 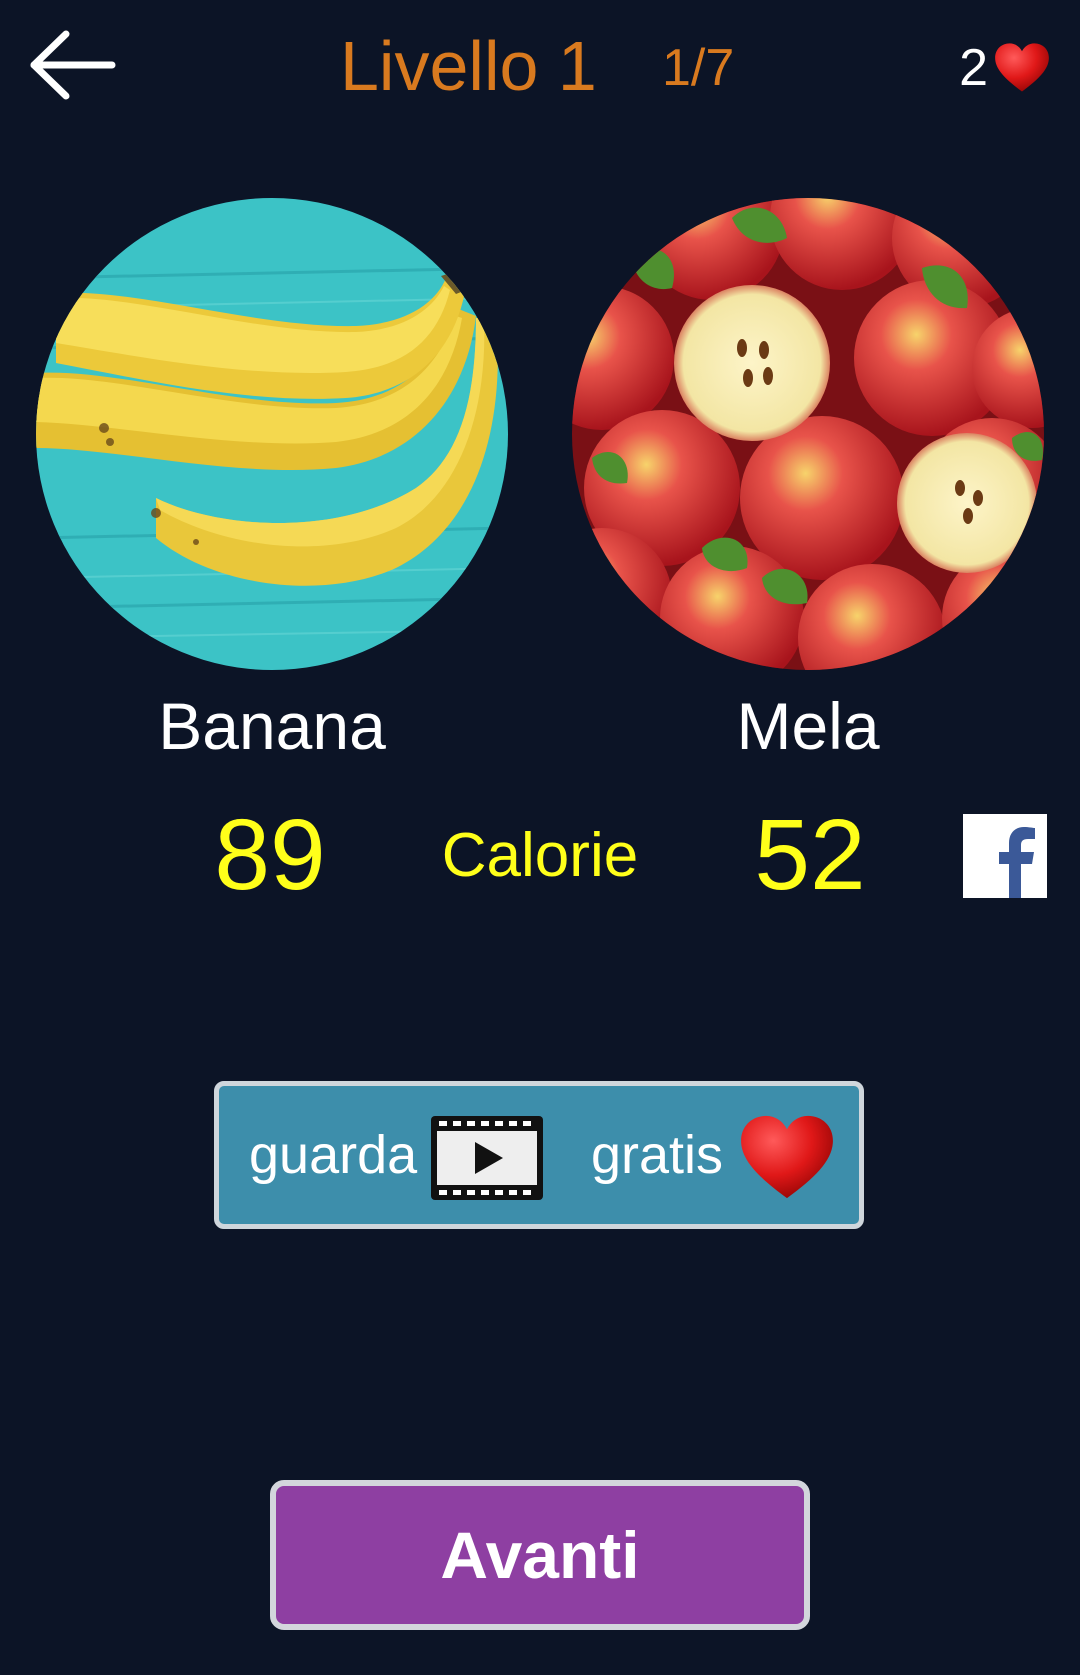 I want to click on facebook-share-button, so click(x=1005, y=856).